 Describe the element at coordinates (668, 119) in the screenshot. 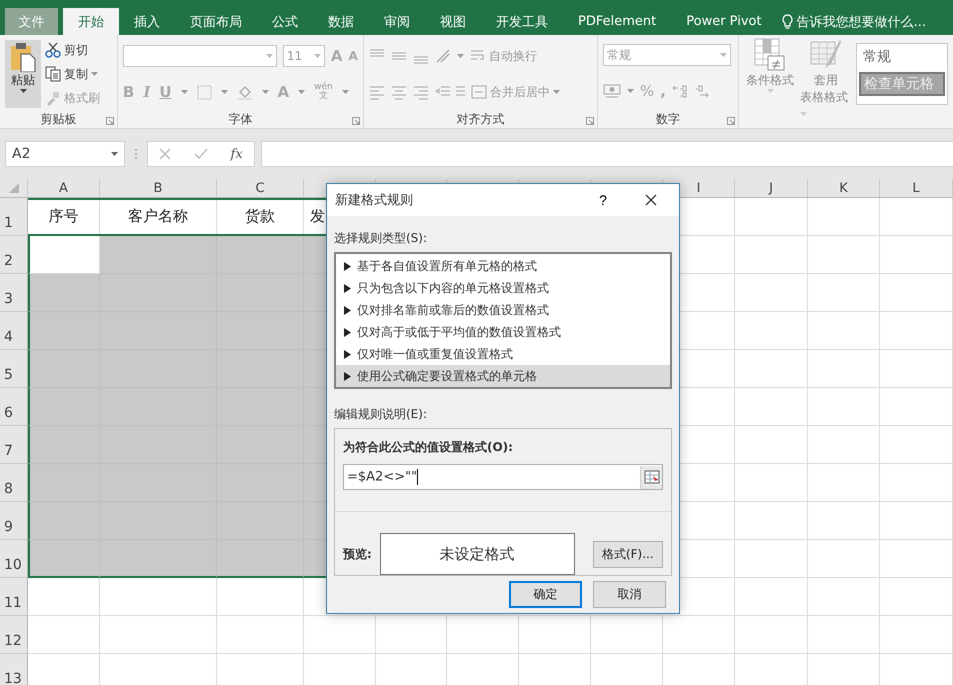

I see `group-label: 数字` at that location.